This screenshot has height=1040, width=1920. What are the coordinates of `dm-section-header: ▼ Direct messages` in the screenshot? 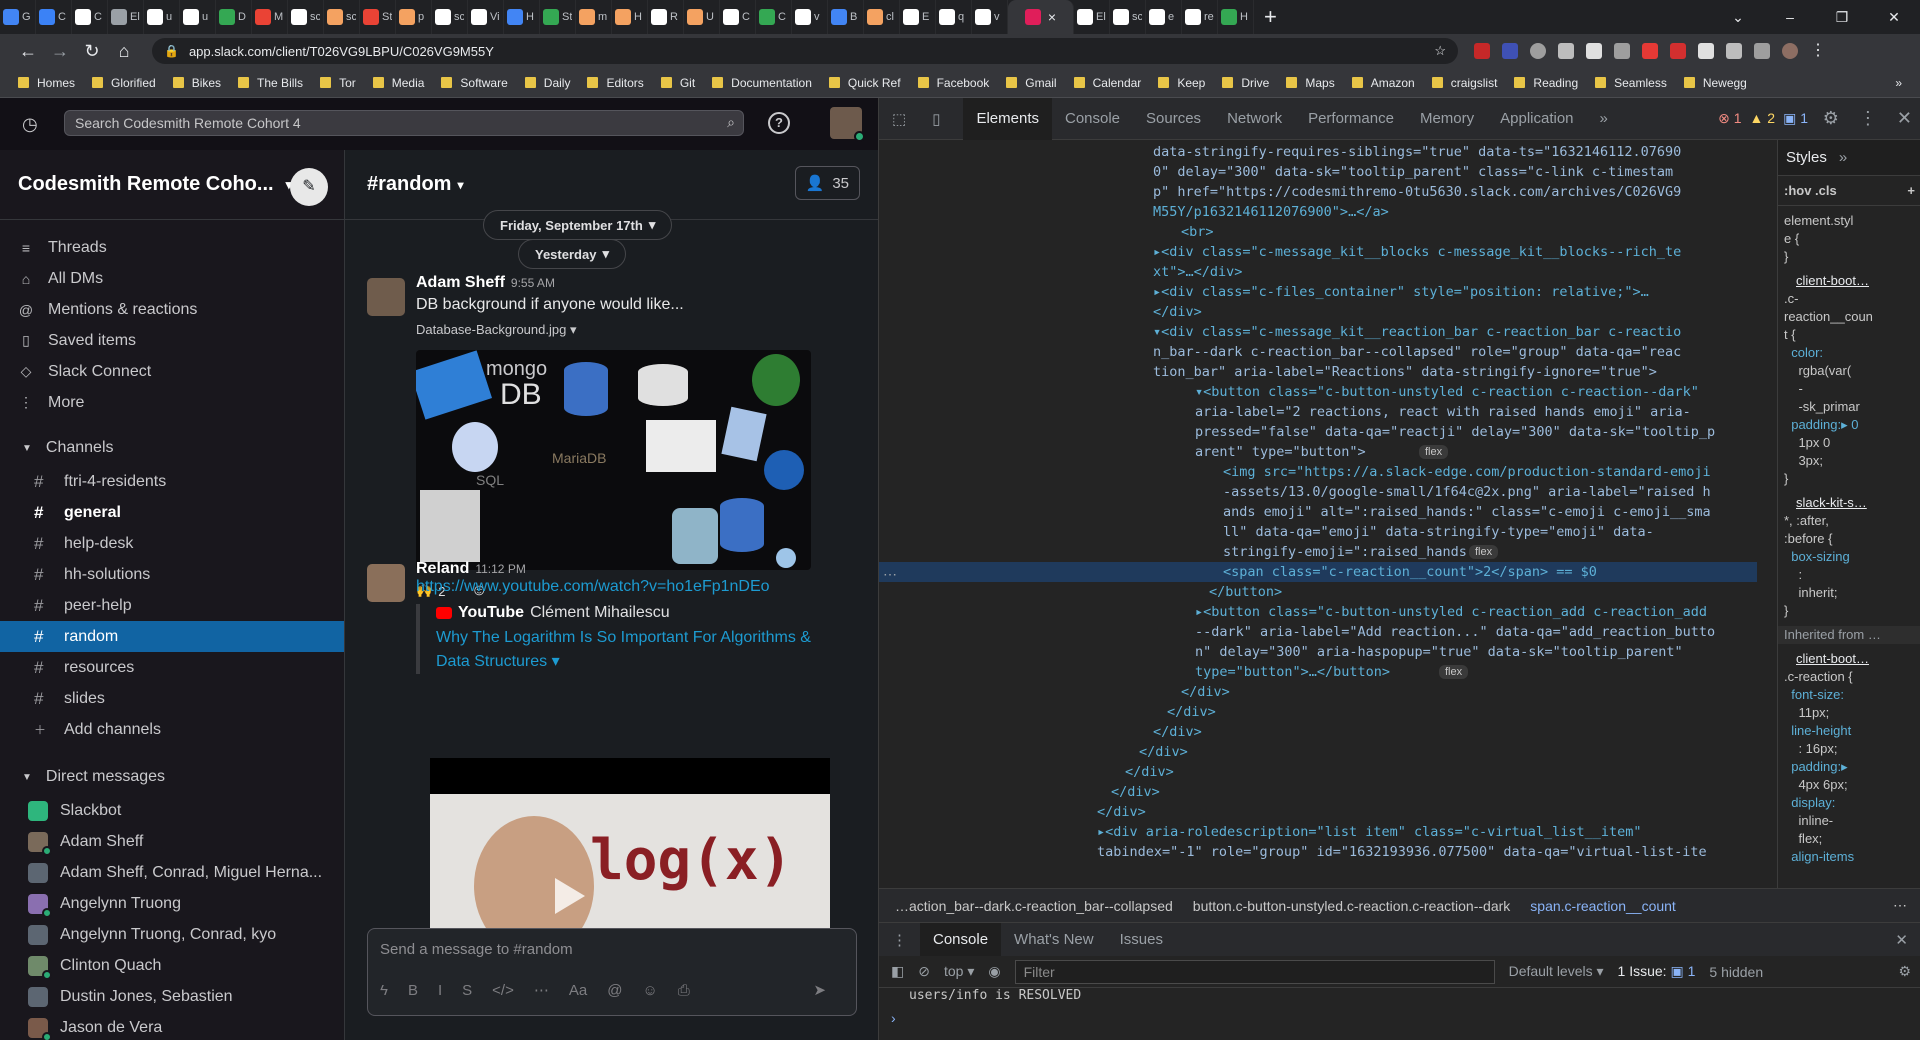 It's located at (172, 777).